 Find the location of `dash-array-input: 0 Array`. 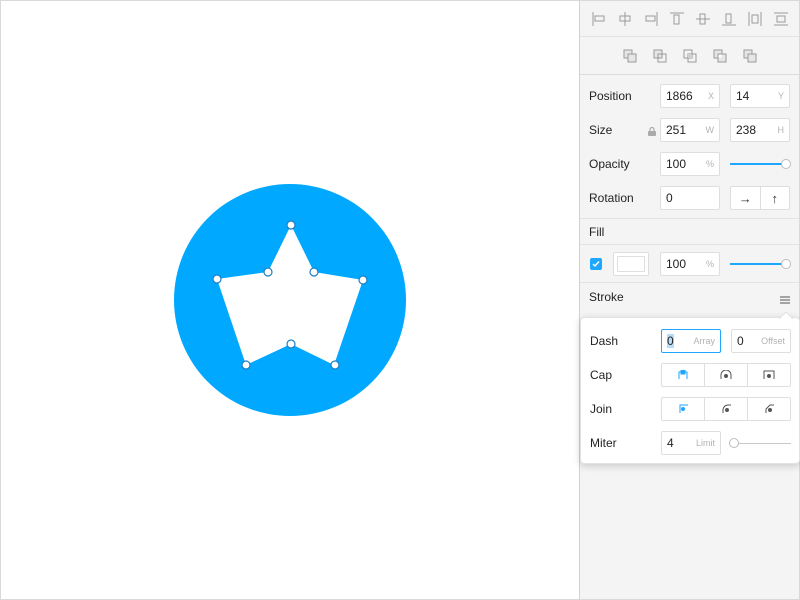

dash-array-input: 0 Array is located at coordinates (691, 341).